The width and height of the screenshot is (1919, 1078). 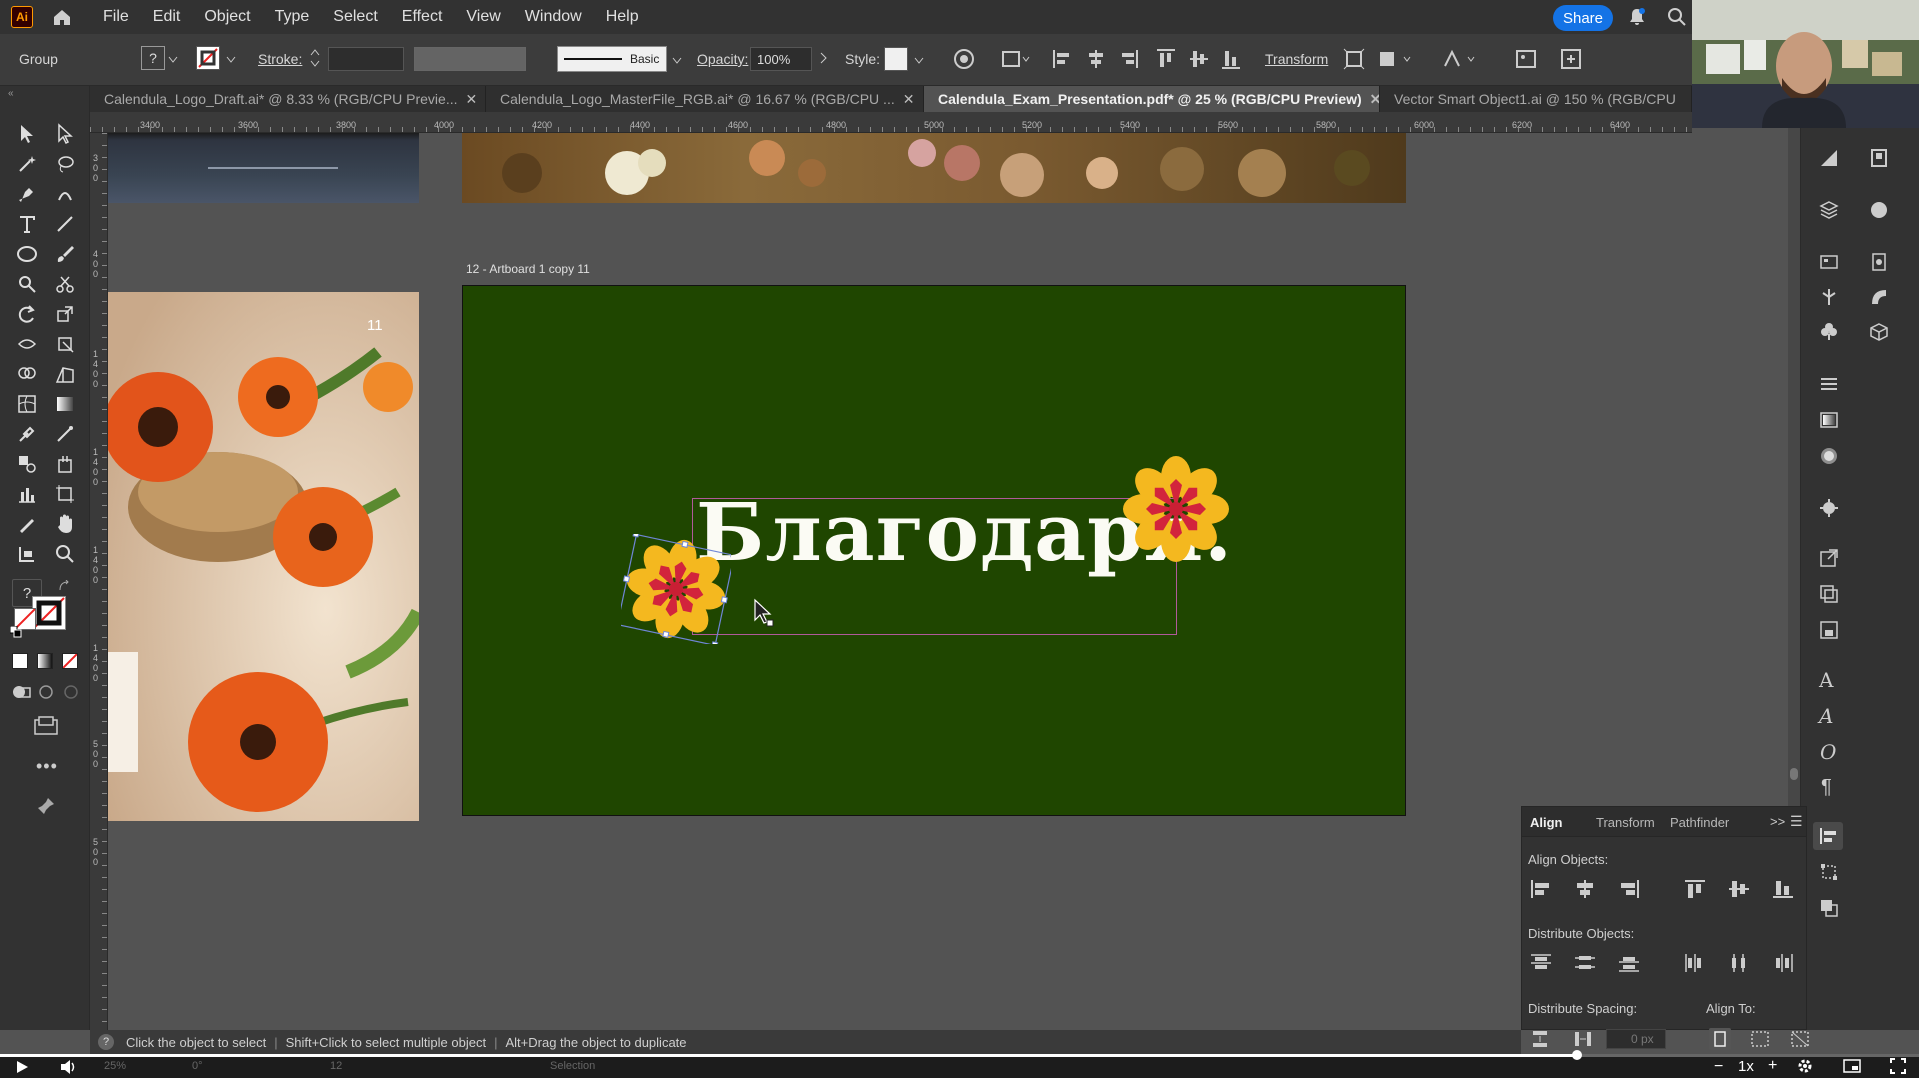 I want to click on export-panel-icon, so click(x=1829, y=559).